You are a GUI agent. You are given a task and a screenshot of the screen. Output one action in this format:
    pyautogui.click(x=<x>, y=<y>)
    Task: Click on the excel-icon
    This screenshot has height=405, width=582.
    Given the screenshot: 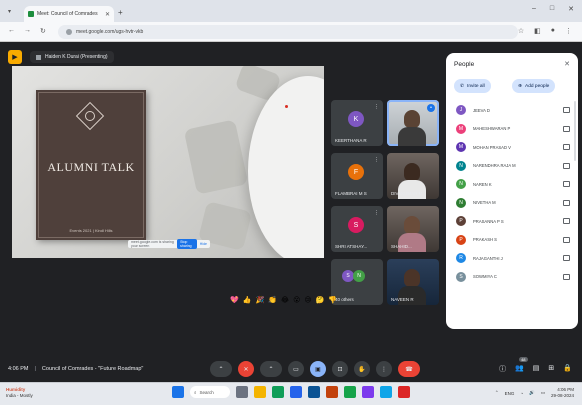 What is the action you would take?
    pyautogui.click(x=350, y=392)
    